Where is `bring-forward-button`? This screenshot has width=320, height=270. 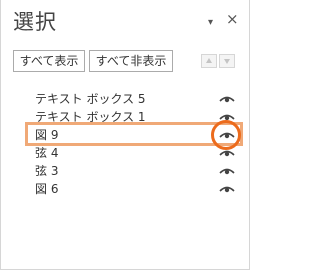 bring-forward-button is located at coordinates (209, 61).